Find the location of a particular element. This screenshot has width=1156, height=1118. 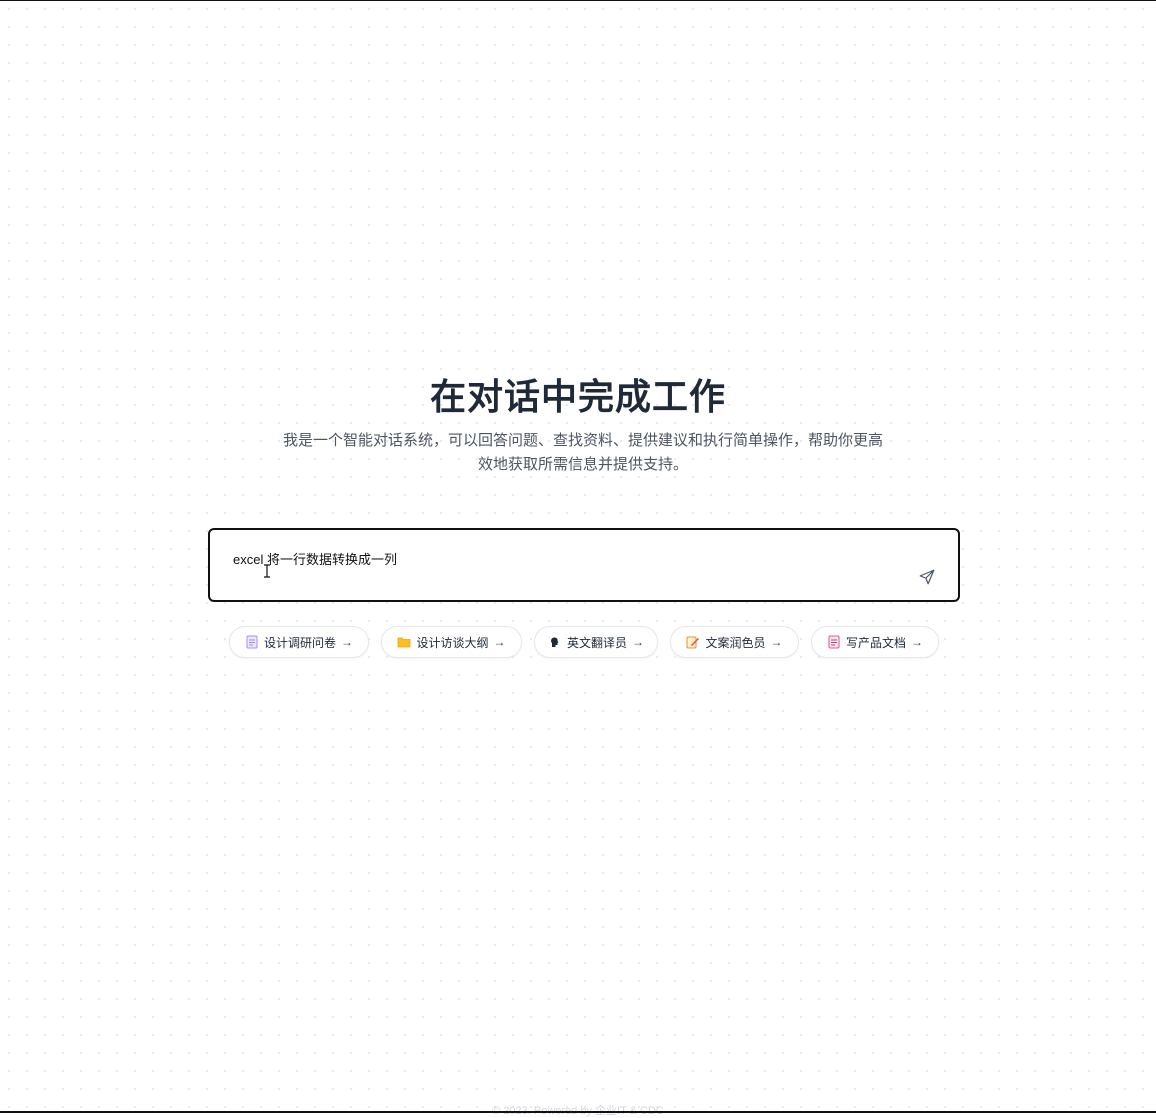

top-border is located at coordinates (578, 0).